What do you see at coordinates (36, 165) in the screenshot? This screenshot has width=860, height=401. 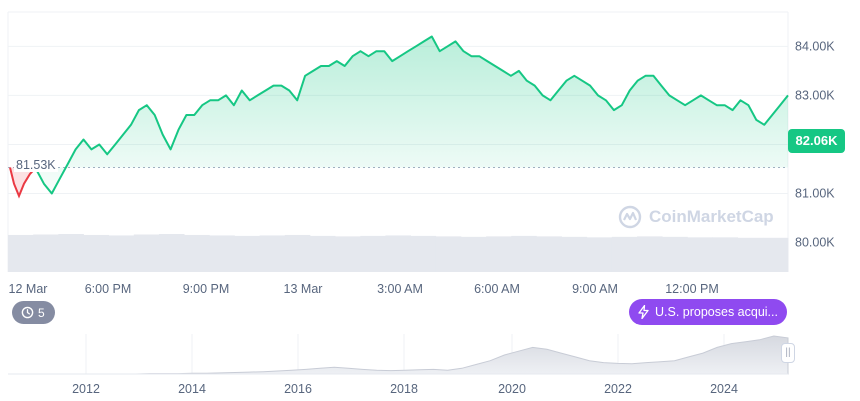 I see `open-price-label: 81.53K` at bounding box center [36, 165].